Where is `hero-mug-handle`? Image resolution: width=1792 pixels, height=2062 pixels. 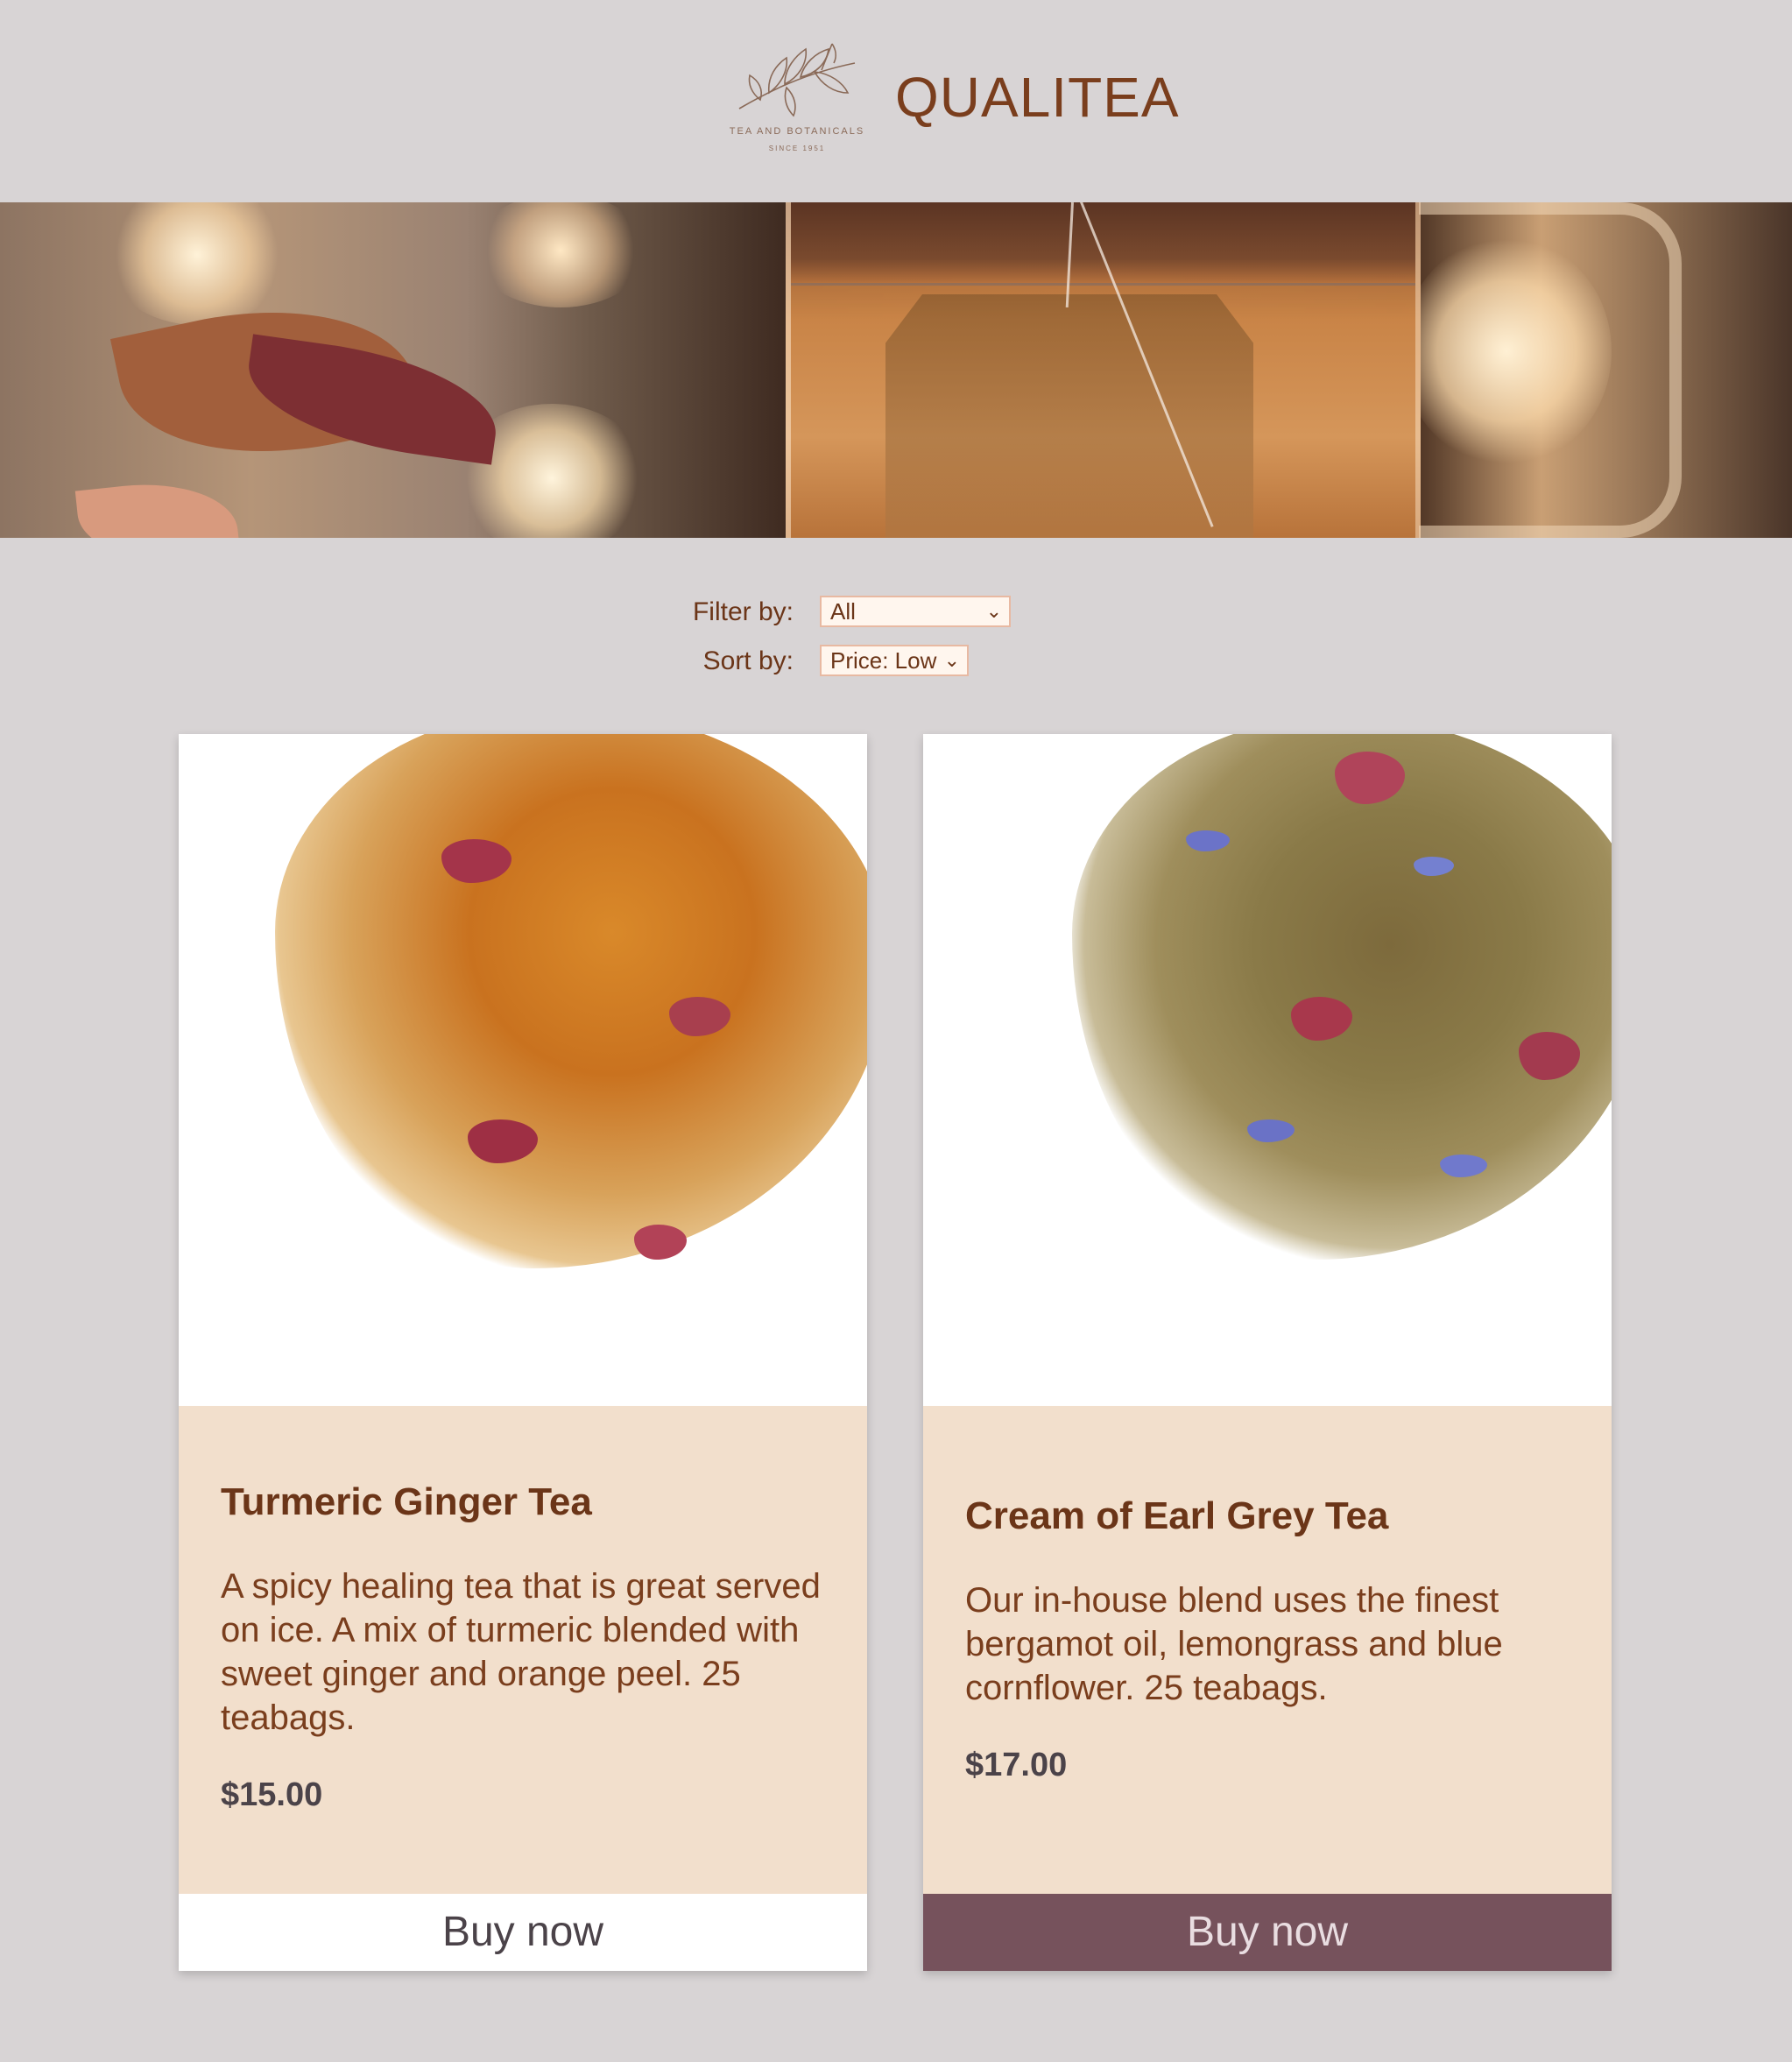
hero-mug-handle is located at coordinates (1550, 370).